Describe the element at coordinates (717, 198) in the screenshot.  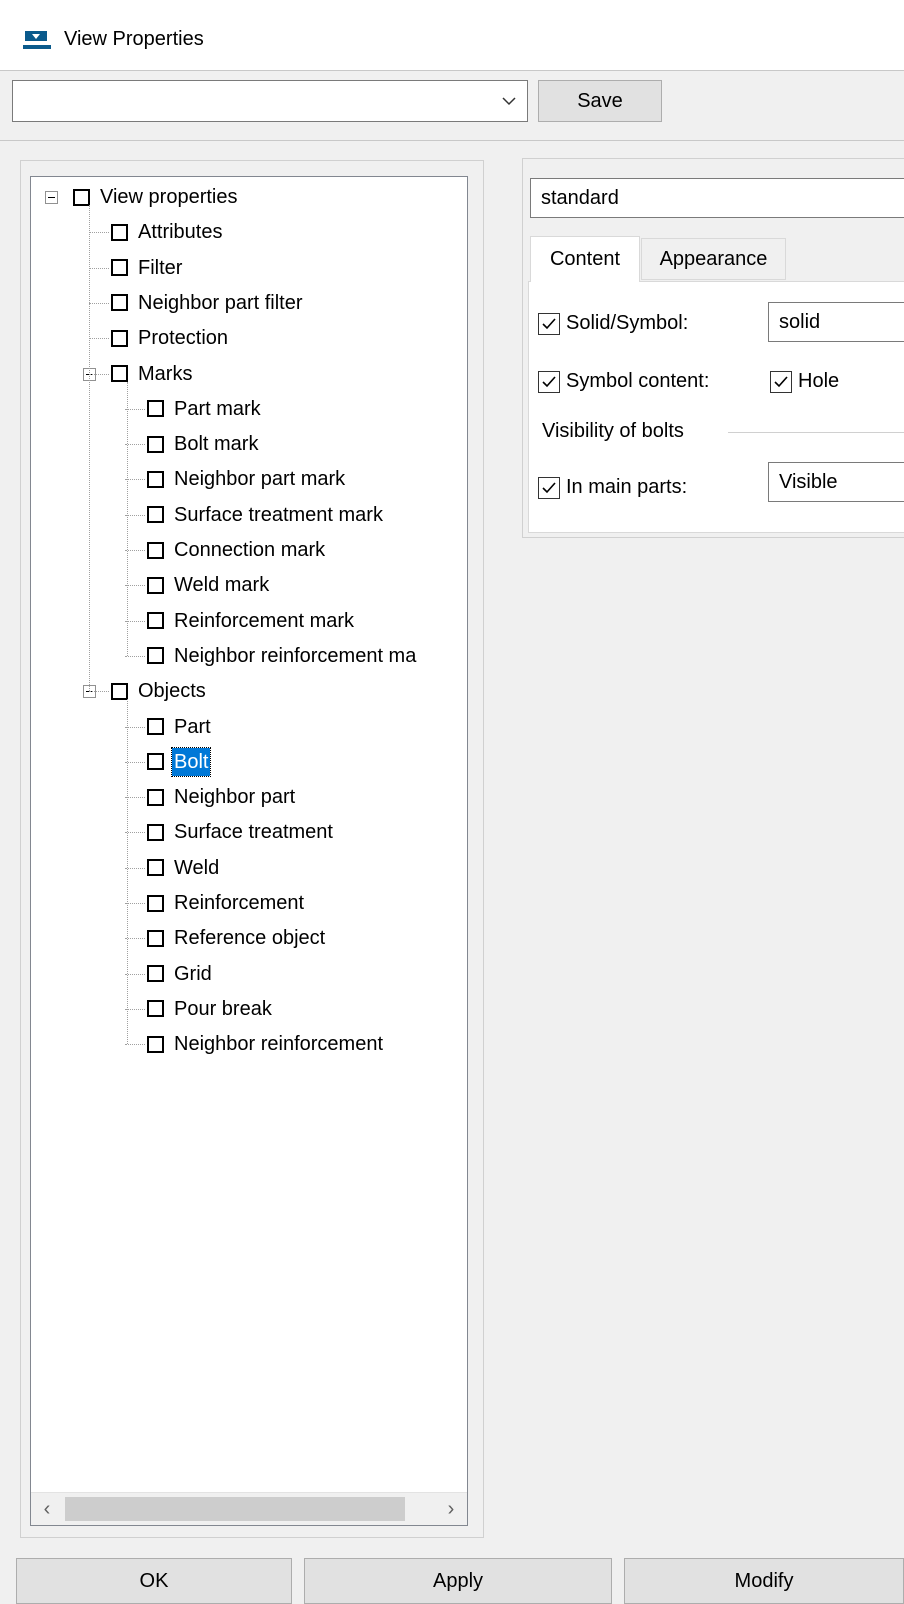
I see `view-name-field: standard` at that location.